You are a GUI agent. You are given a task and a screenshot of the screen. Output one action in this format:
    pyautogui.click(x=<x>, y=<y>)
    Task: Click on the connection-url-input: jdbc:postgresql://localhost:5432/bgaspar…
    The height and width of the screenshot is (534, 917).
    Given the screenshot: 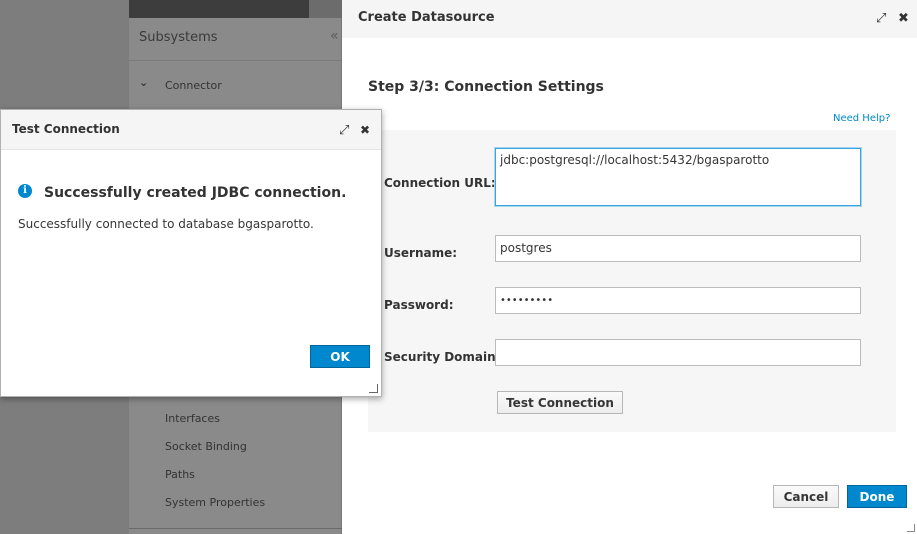 What is the action you would take?
    pyautogui.click(x=678, y=177)
    